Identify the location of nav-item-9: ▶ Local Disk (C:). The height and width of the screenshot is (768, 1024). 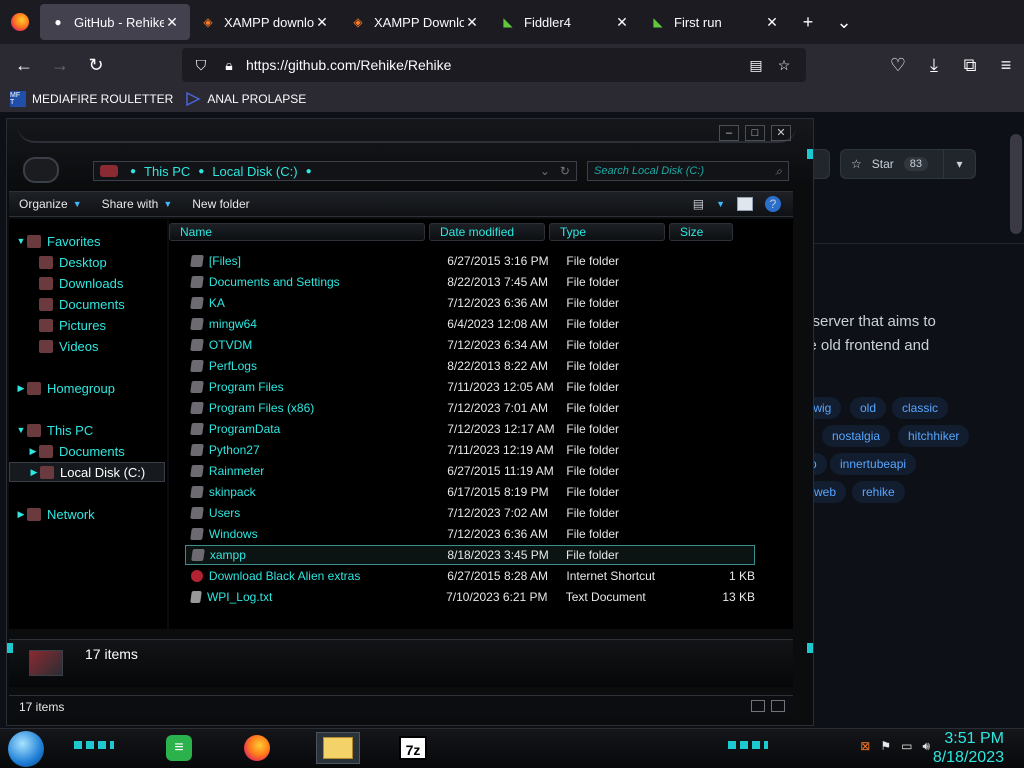
(87, 472).